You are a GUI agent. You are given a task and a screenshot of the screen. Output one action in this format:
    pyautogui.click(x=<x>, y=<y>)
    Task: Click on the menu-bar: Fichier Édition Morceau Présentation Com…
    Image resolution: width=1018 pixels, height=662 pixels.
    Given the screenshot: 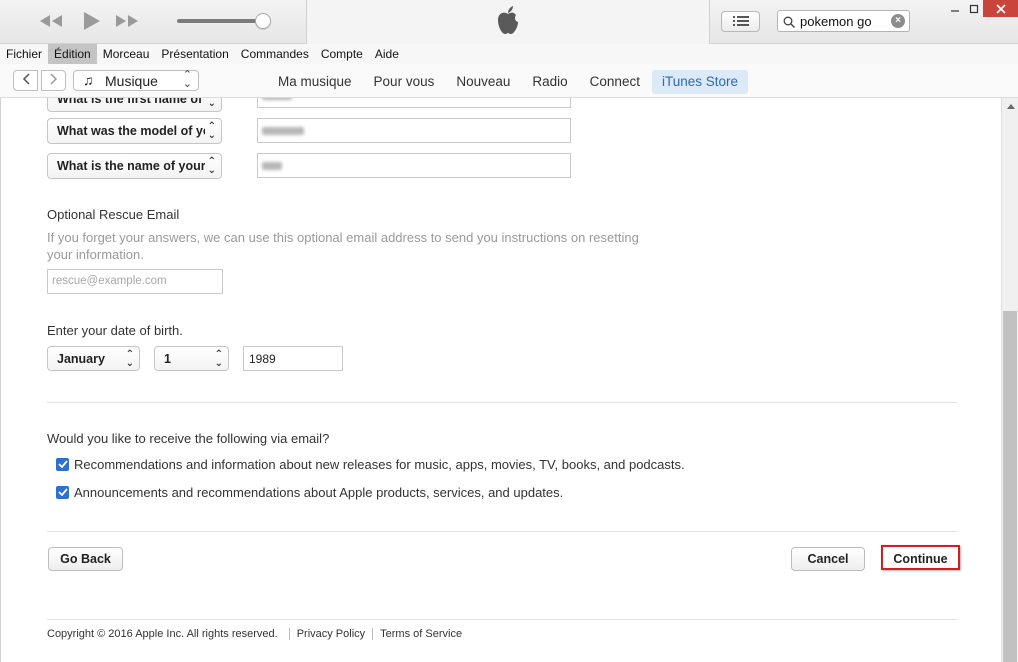 What is the action you would take?
    pyautogui.click(x=509, y=54)
    